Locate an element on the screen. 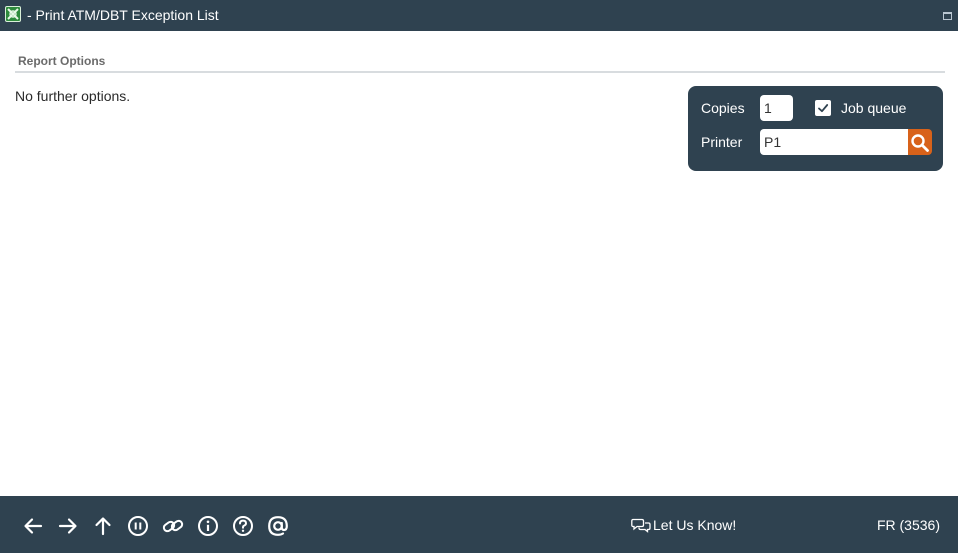 The height and width of the screenshot is (553, 958). link-icon is located at coordinates (173, 526).